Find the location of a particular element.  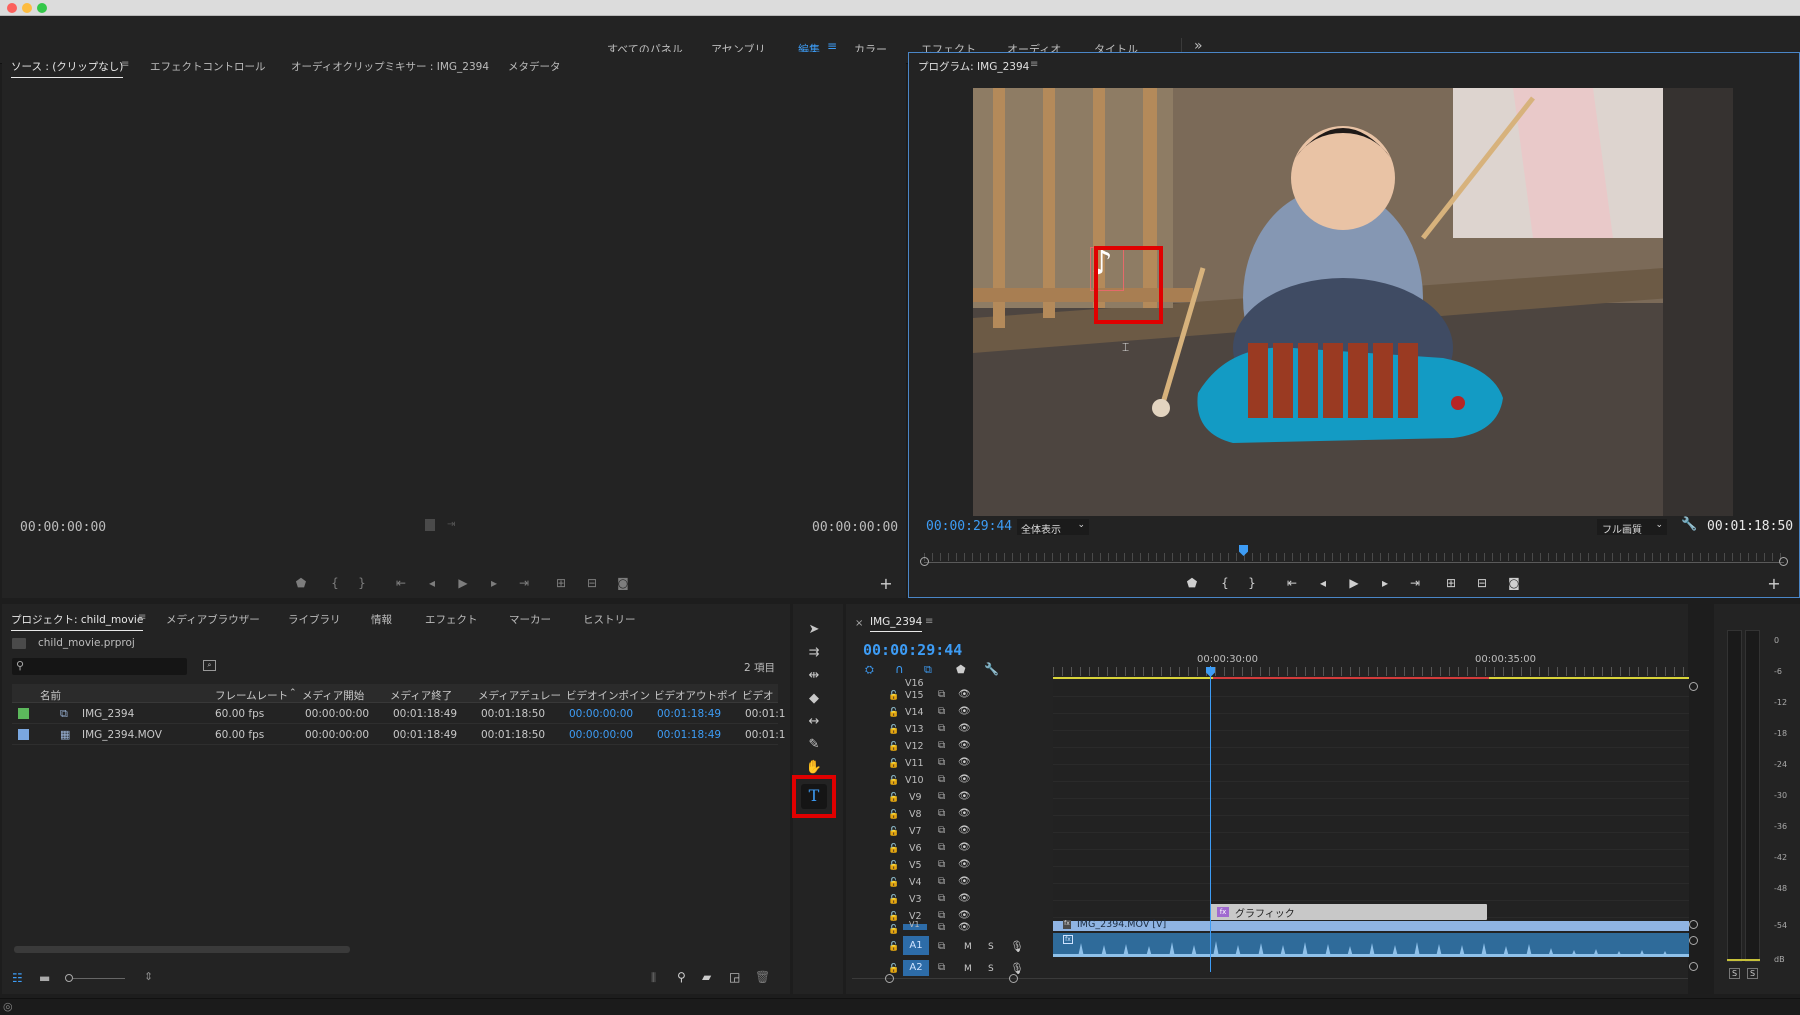

wrench-icon: 🔧 is located at coordinates (1689, 524).